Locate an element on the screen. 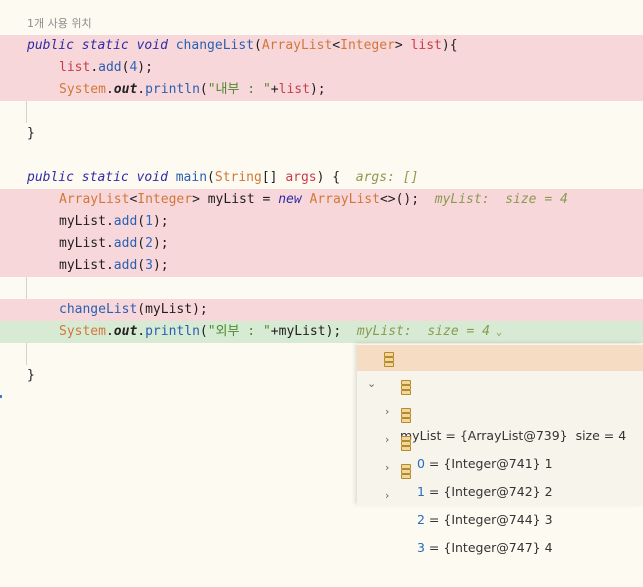 The width and height of the screenshot is (643, 587). gutter-marker is located at coordinates (1, 396).